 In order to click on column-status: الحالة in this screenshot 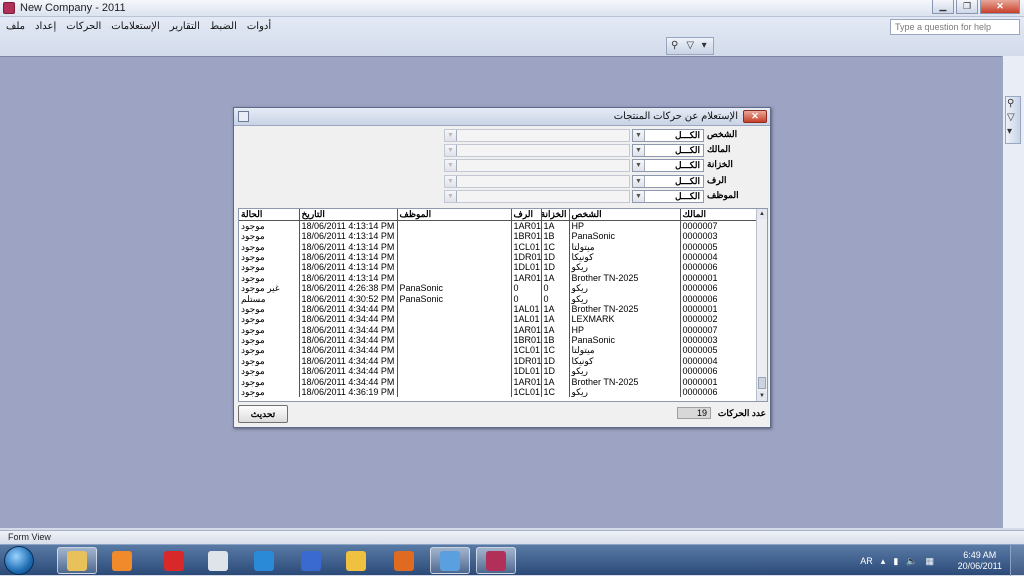, I will do `click(269, 215)`.